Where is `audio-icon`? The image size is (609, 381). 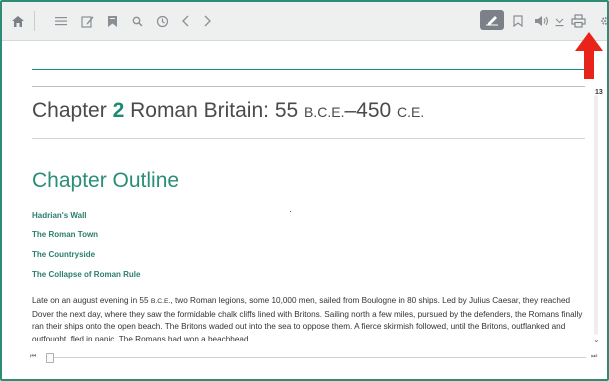 audio-icon is located at coordinates (542, 21).